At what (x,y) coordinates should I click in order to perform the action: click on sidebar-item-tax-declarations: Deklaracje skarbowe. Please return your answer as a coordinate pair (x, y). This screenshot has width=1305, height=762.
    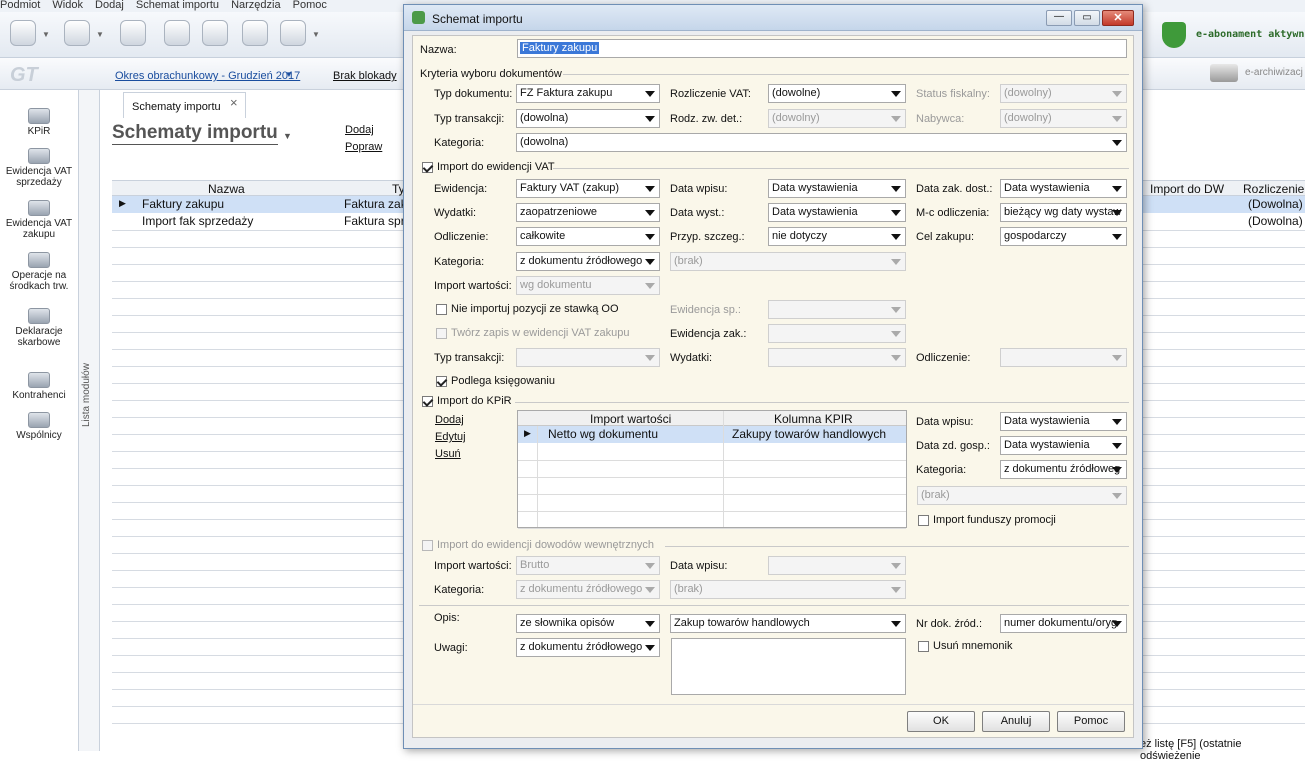
    Looking at the image, I should click on (39, 328).